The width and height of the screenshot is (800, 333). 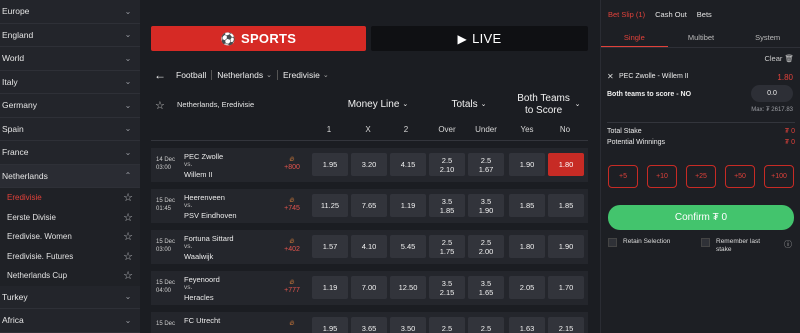 What do you see at coordinates (204, 197) in the screenshot?
I see `home-team: Heerenveen` at bounding box center [204, 197].